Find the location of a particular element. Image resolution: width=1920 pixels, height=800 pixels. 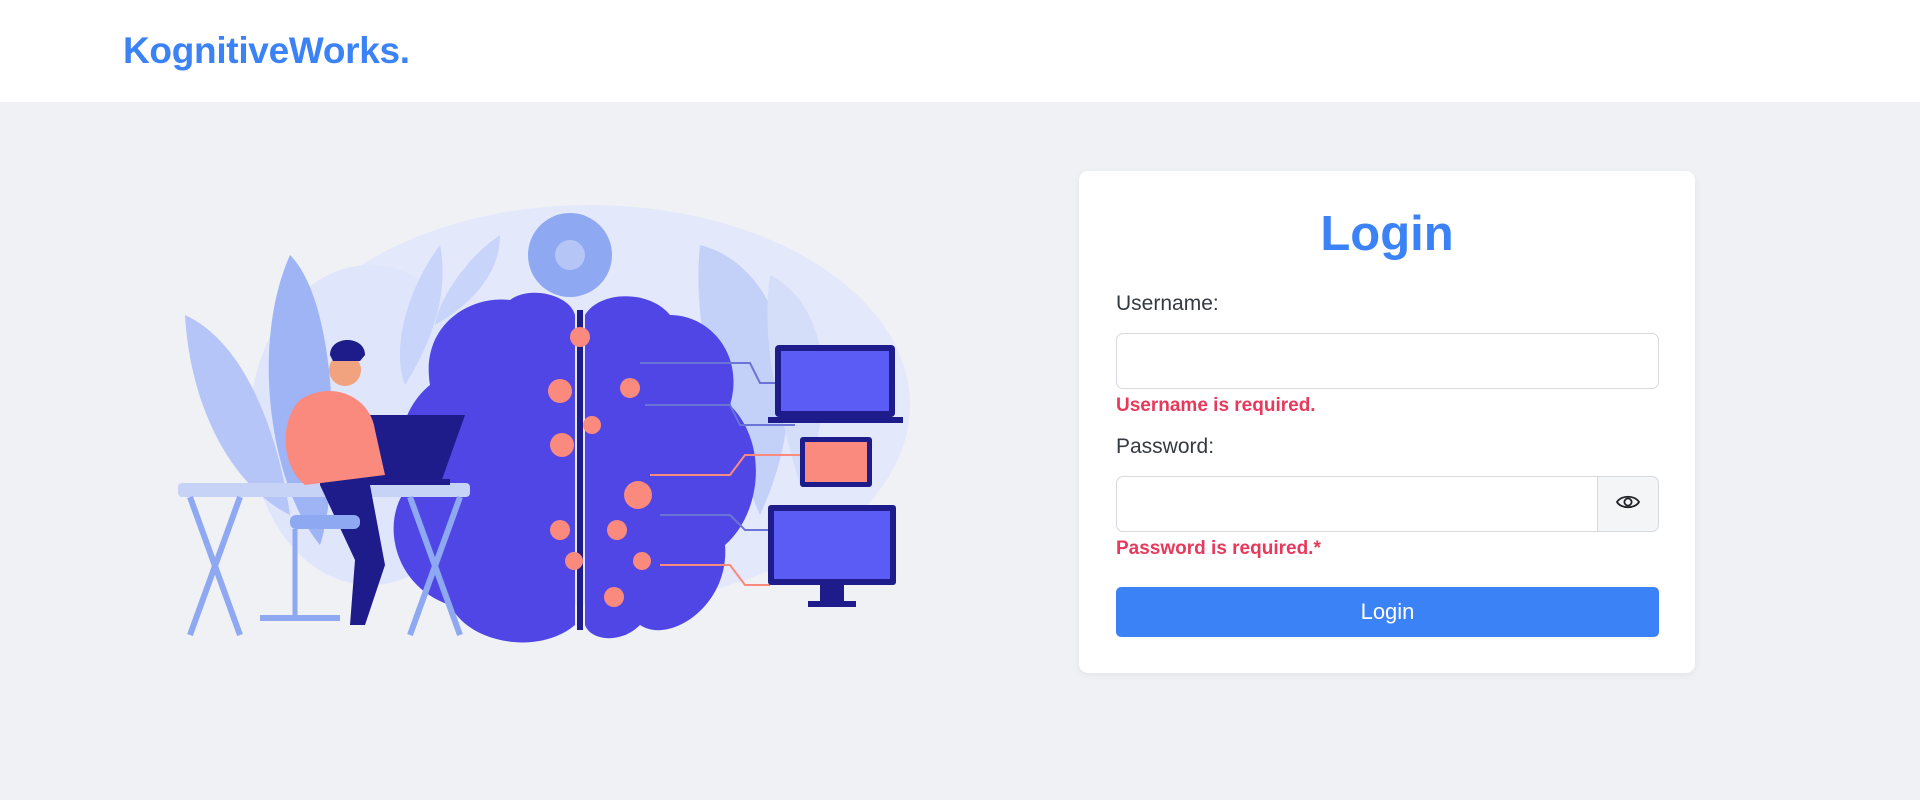

username-error: Username is required. is located at coordinates (1216, 405).